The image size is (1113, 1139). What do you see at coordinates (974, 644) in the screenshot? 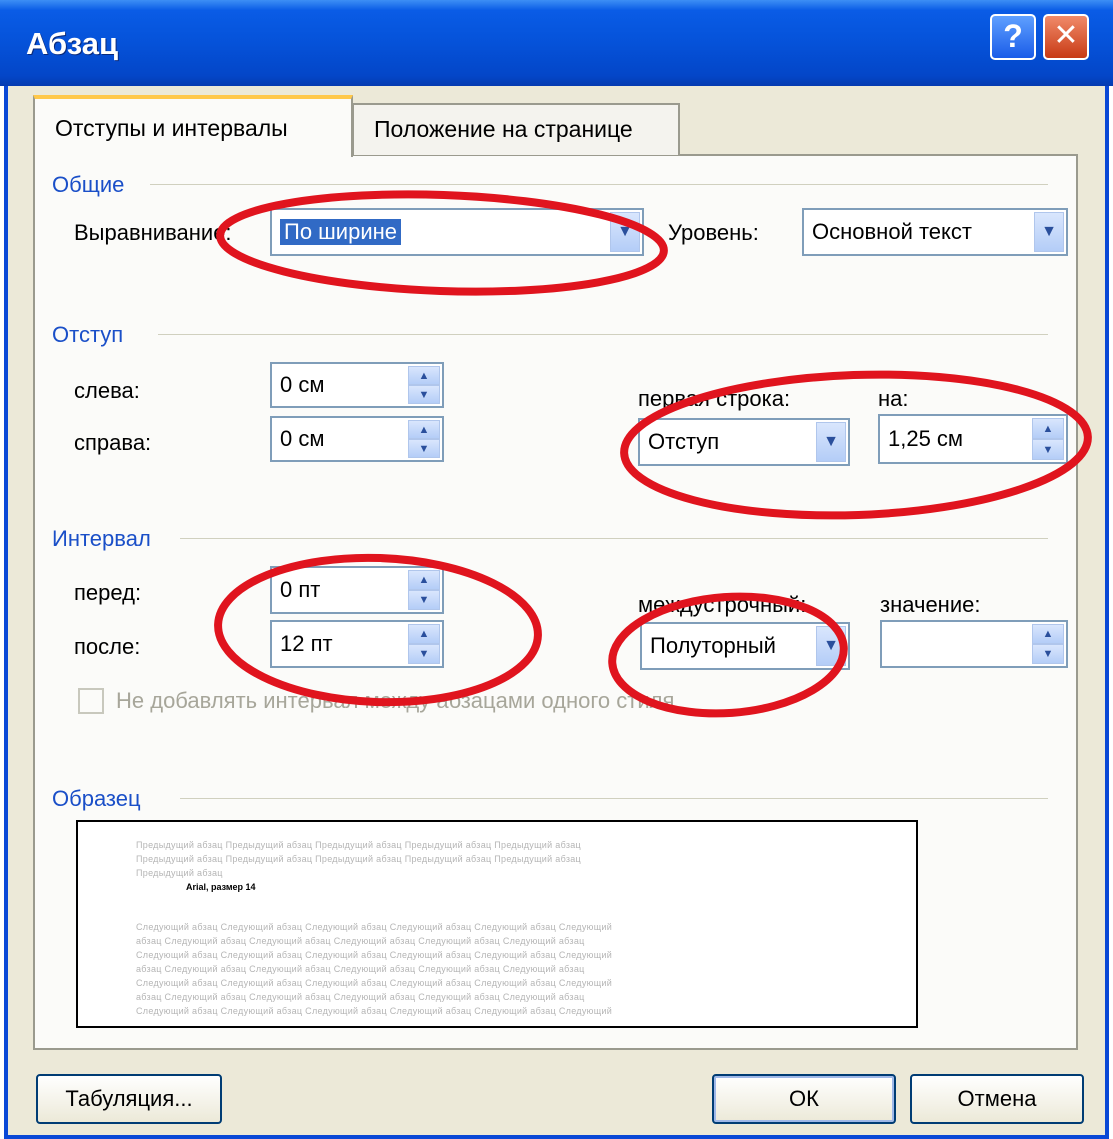
I see `spacing-value-spinner: ▲ ▼` at bounding box center [974, 644].